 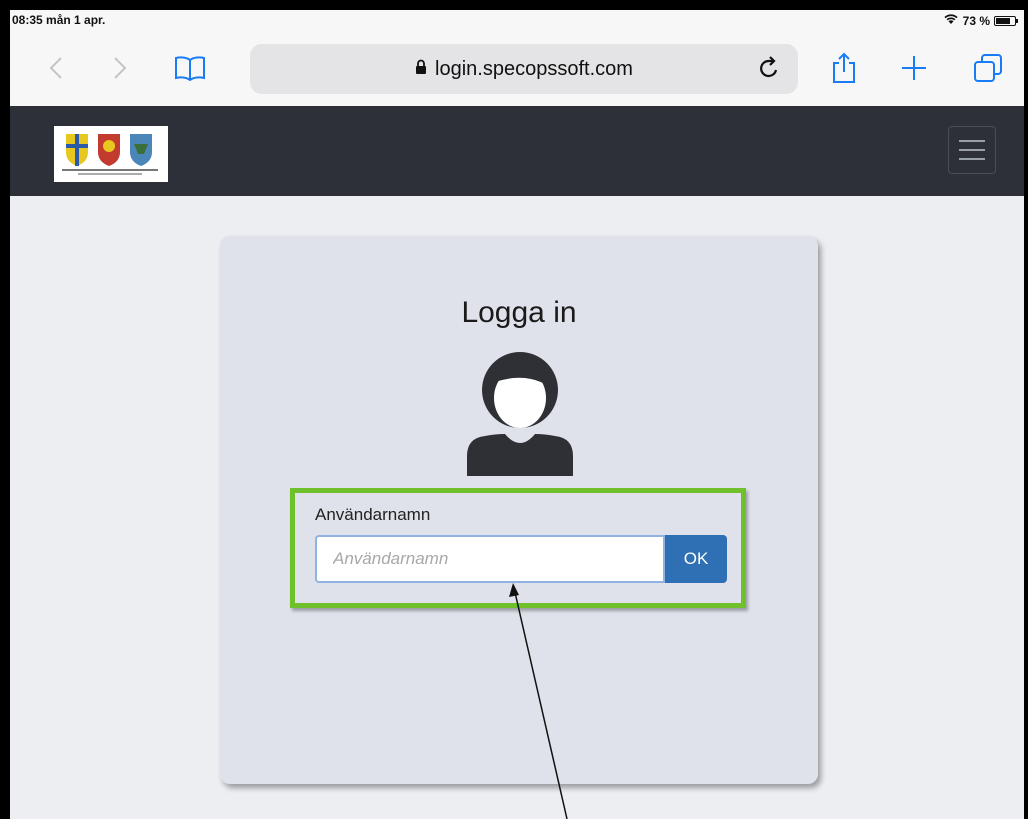 I want to click on tabs-icon, so click(x=988, y=68).